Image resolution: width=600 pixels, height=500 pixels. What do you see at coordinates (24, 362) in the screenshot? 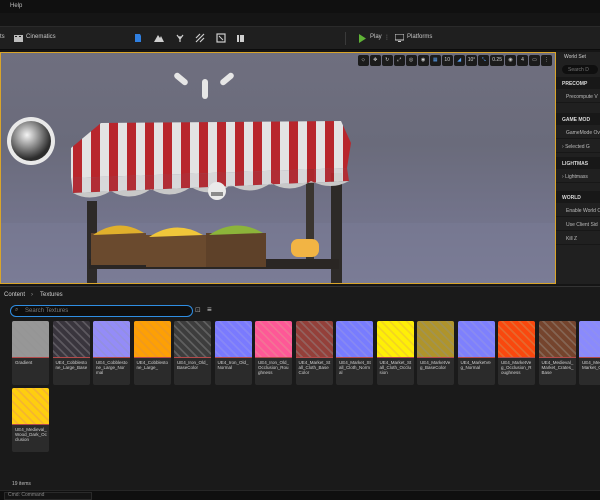
I see `asset-label: Gradient` at bounding box center [24, 362].